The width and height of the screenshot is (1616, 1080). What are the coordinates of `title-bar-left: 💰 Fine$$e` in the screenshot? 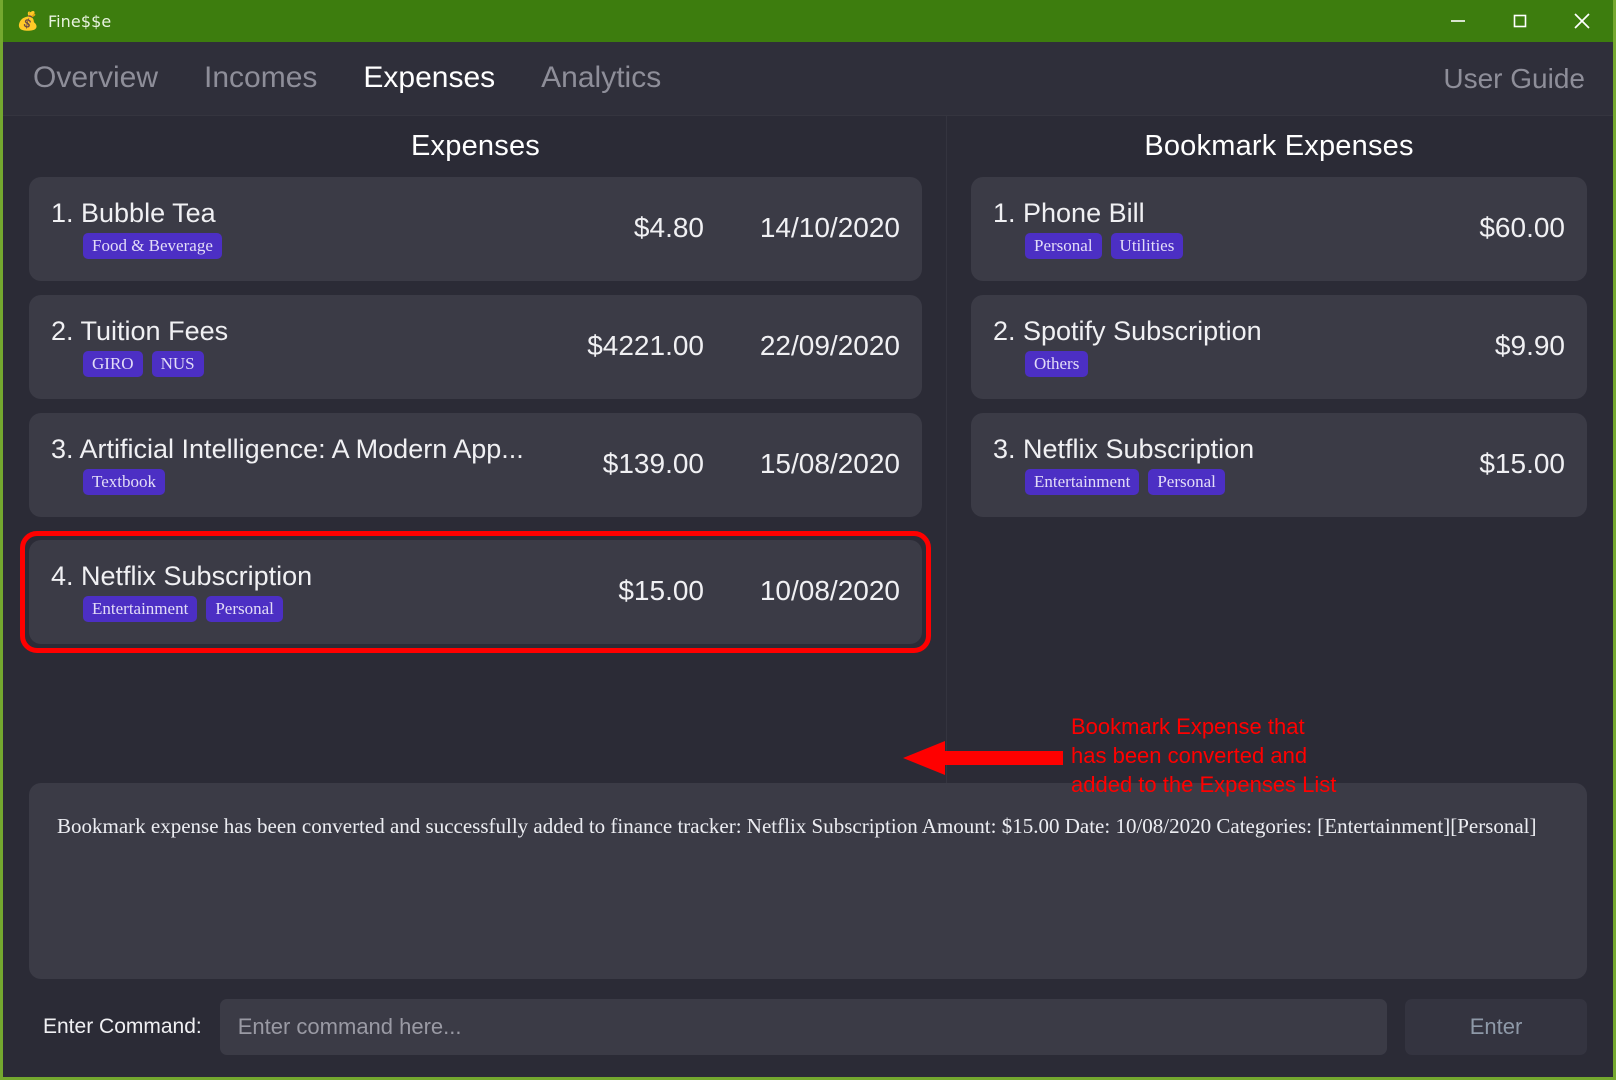 It's located at (57, 21).